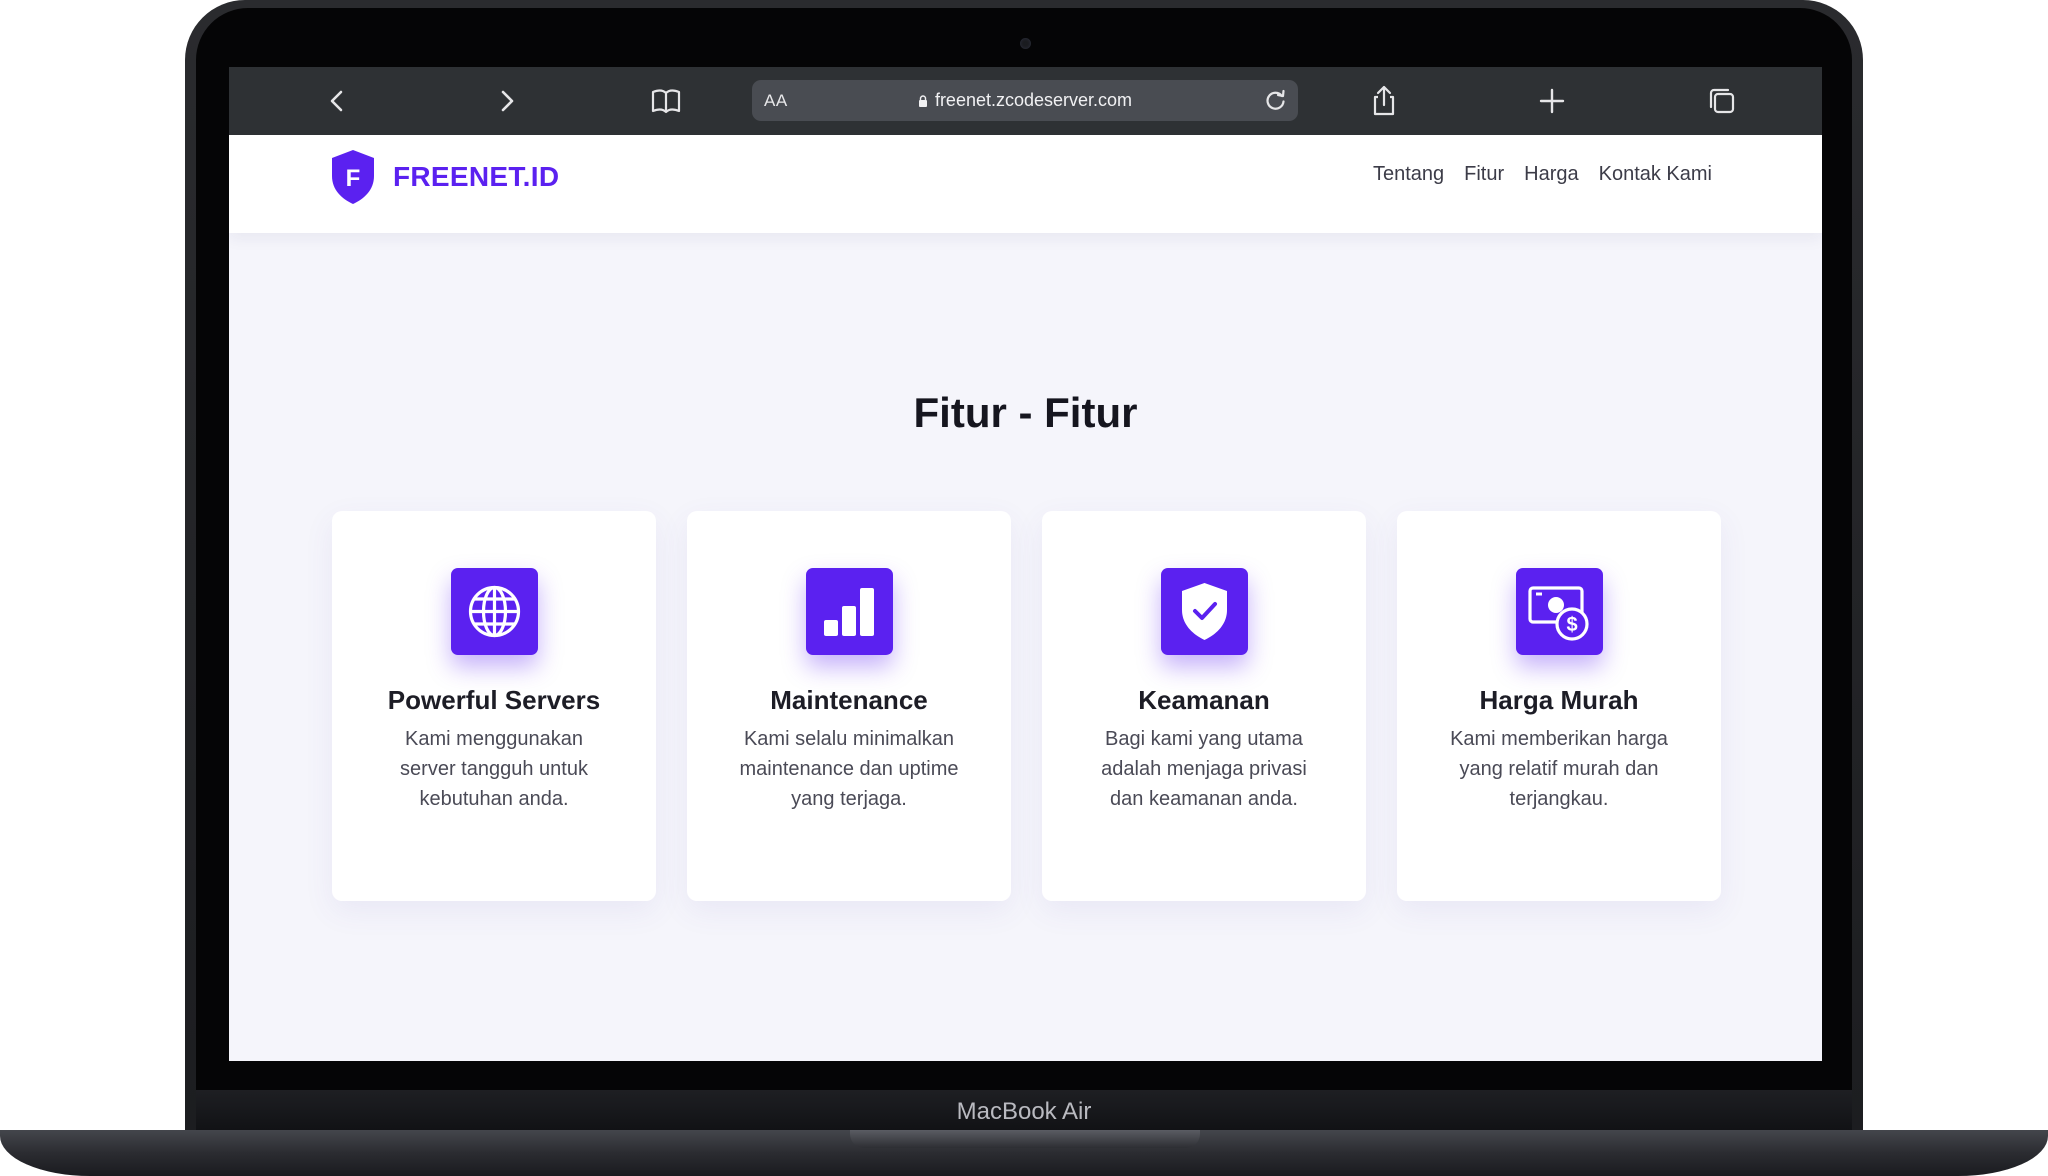 Image resolution: width=2048 pixels, height=1176 pixels. I want to click on url-display: freenet.zcodeserver.com, so click(1025, 100).